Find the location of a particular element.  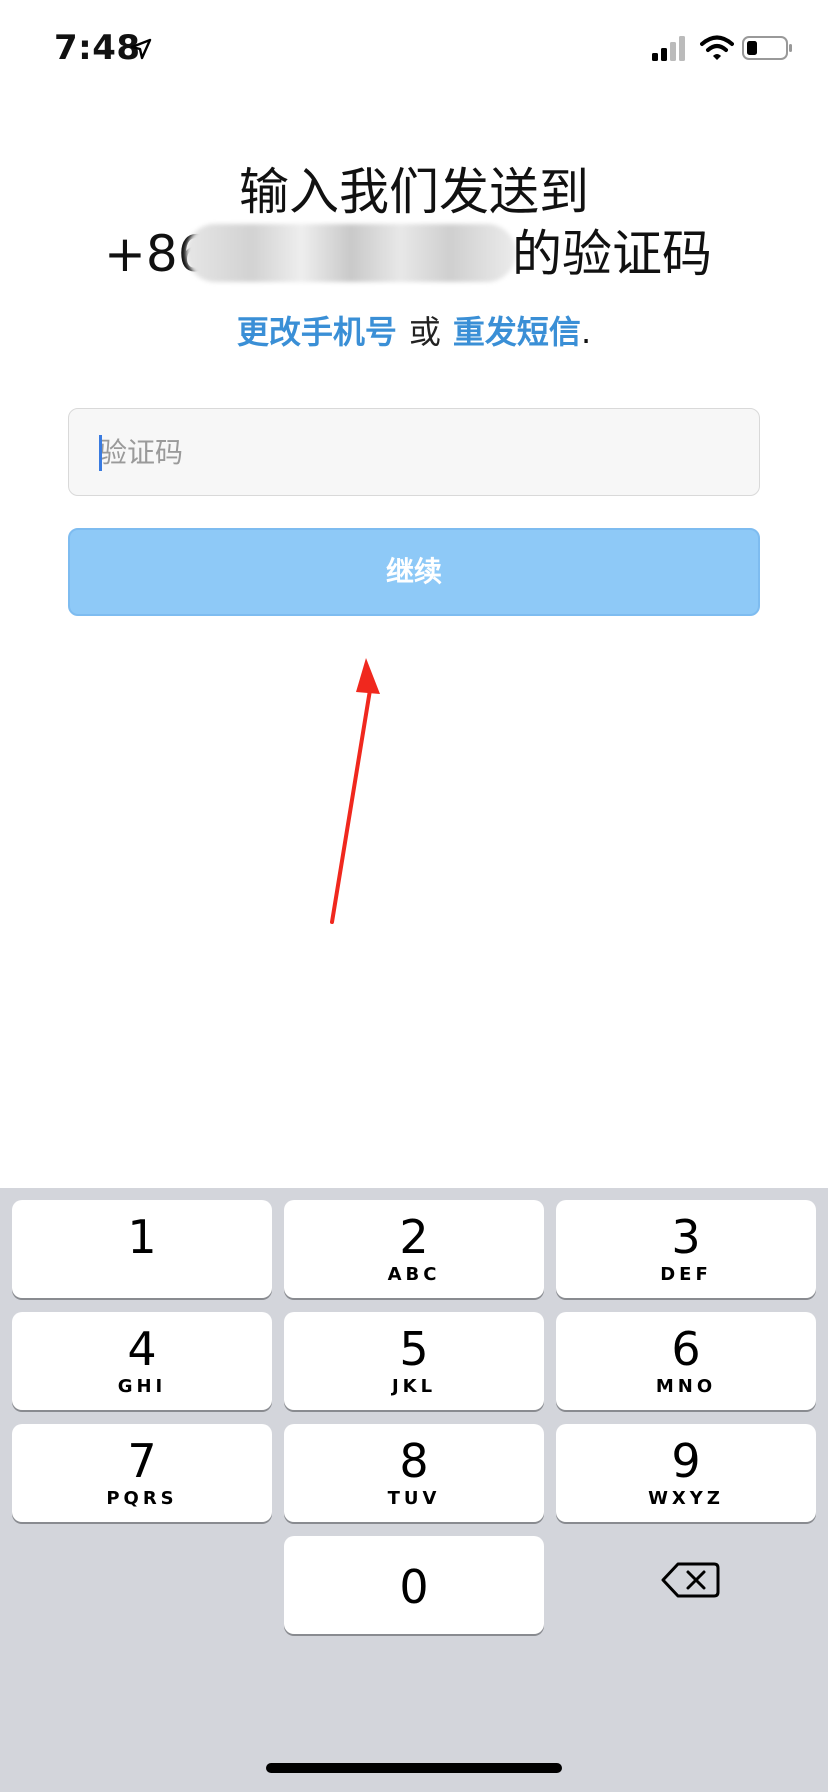

heading-line2: +86 的验证码 is located at coordinates (414, 254).